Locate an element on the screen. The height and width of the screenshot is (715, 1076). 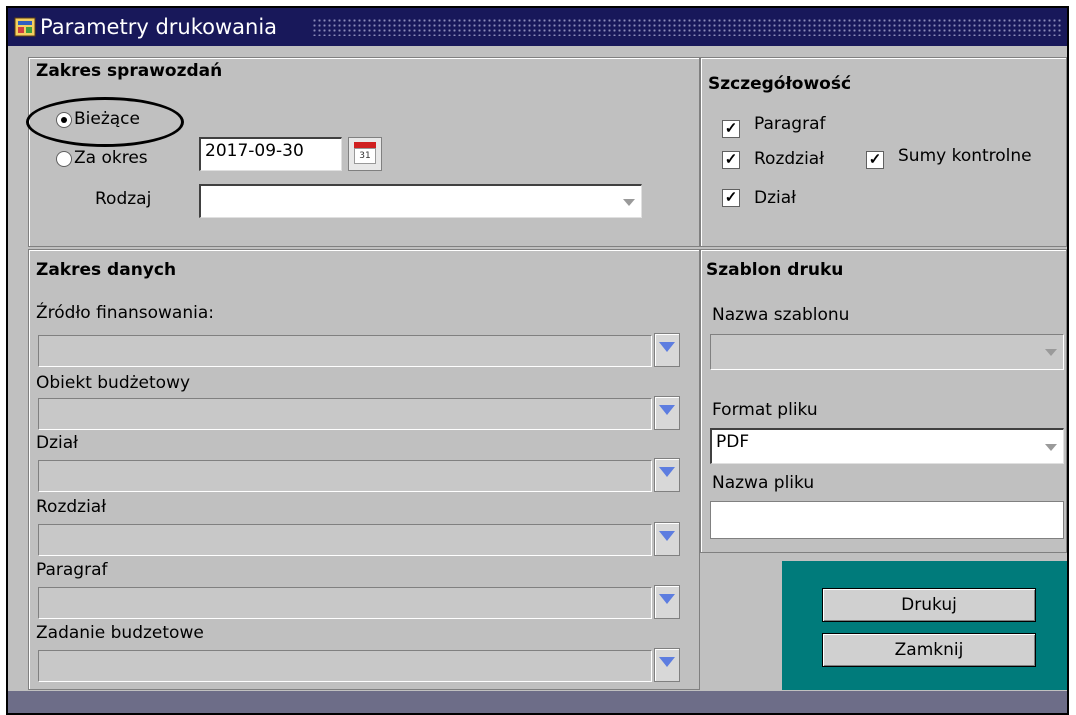
radio-biezace-label: Bieżące is located at coordinates (107, 119).